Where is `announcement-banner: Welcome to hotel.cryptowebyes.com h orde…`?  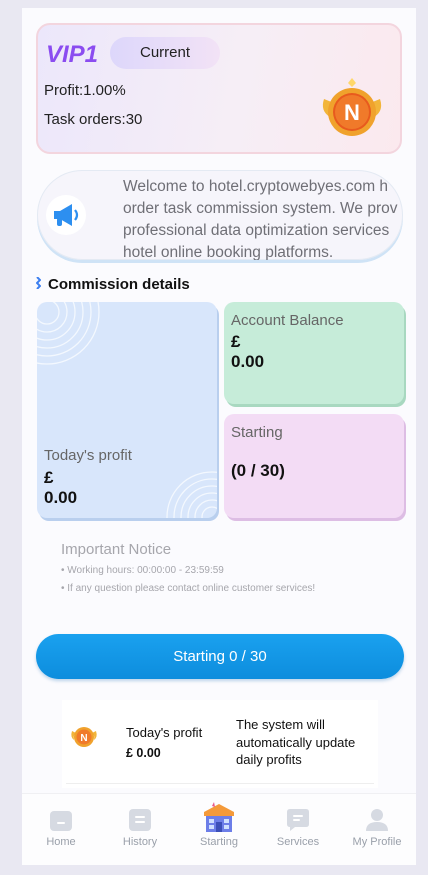
announcement-banner: Welcome to hotel.cryptowebyes.com h orde… is located at coordinates (220, 215).